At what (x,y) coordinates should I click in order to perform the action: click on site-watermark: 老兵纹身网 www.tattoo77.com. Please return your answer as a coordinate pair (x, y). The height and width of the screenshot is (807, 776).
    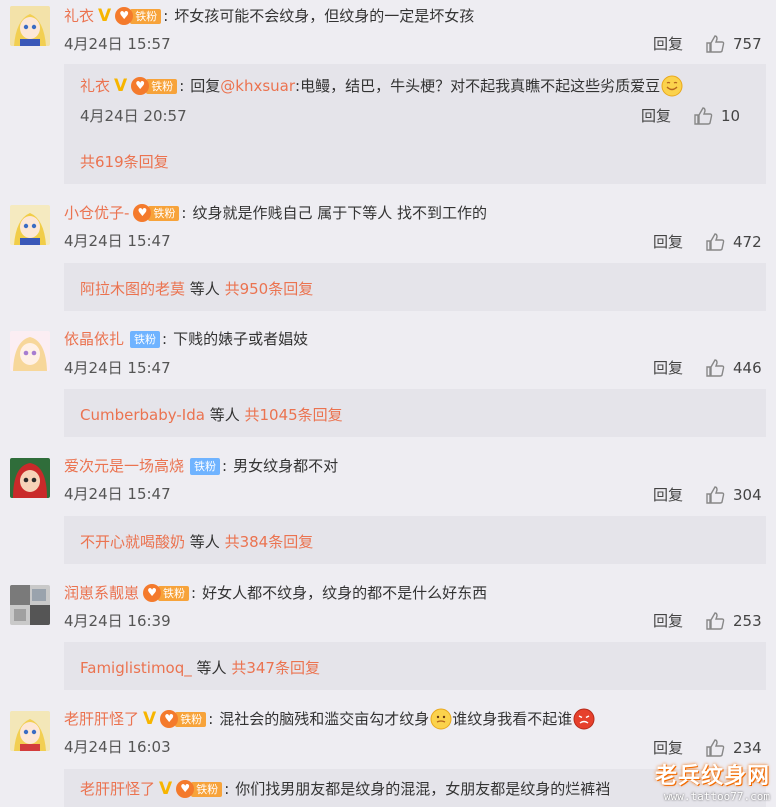
    Looking at the image, I should click on (712, 780).